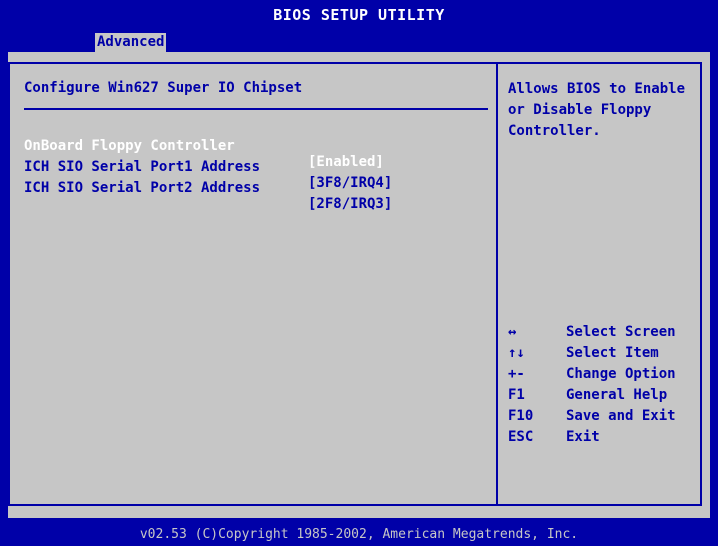 The image size is (718, 546). Describe the element at coordinates (346, 162) in the screenshot. I see `setting-value: [Enabled]` at that location.